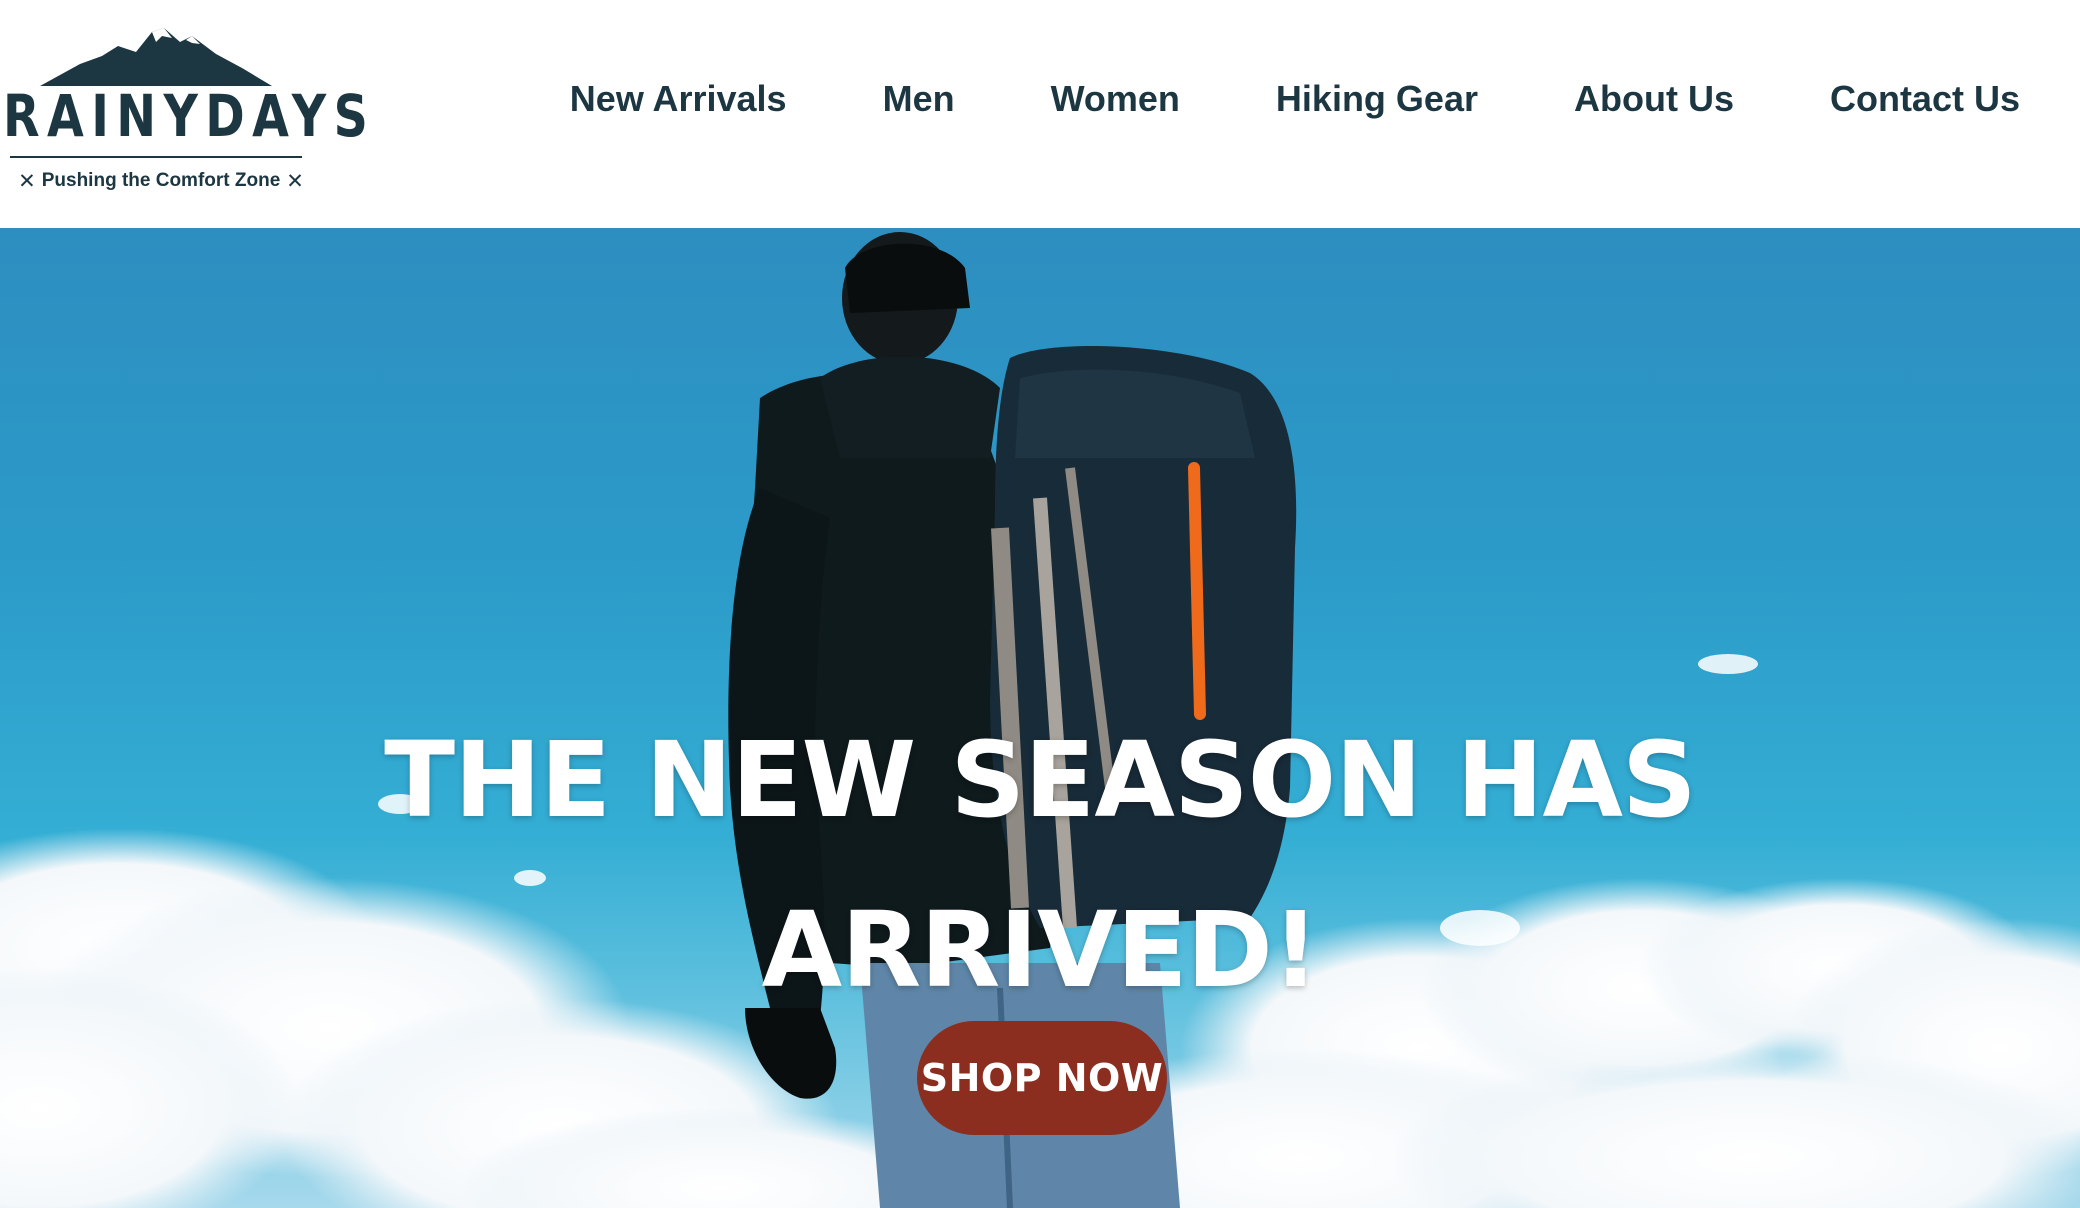 This screenshot has width=2080, height=1208. What do you see at coordinates (1040, 780) in the screenshot?
I see `hero-headline-line-1: THE NEW SEASON HAS` at bounding box center [1040, 780].